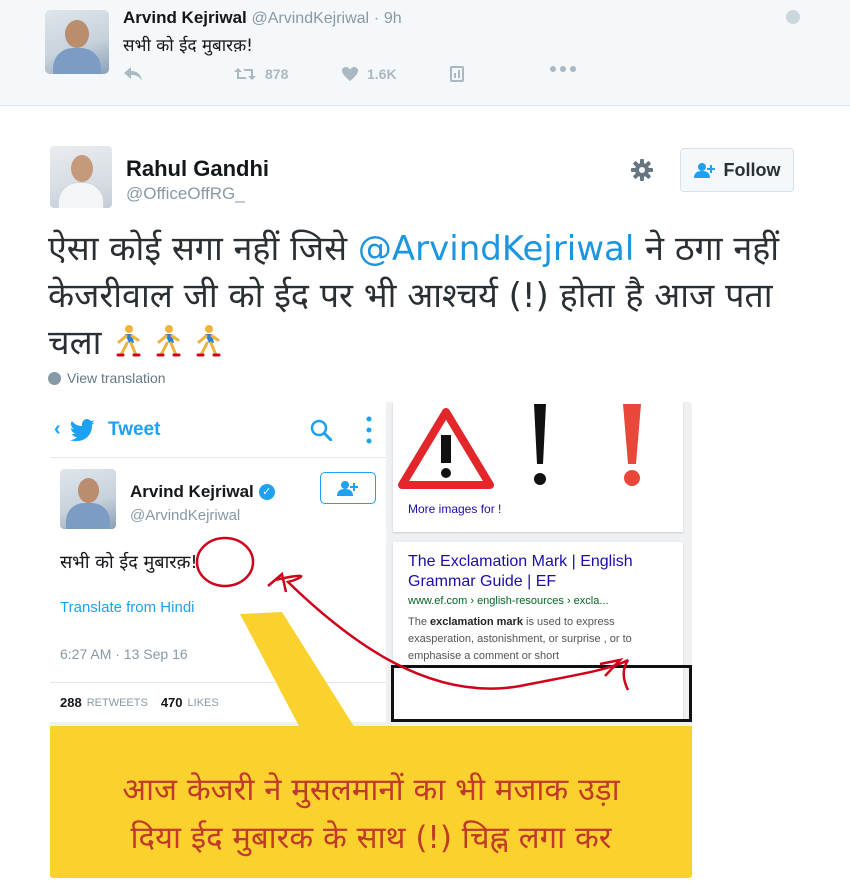  Describe the element at coordinates (71, 702) in the screenshot. I see `retweets-count: 288` at that location.